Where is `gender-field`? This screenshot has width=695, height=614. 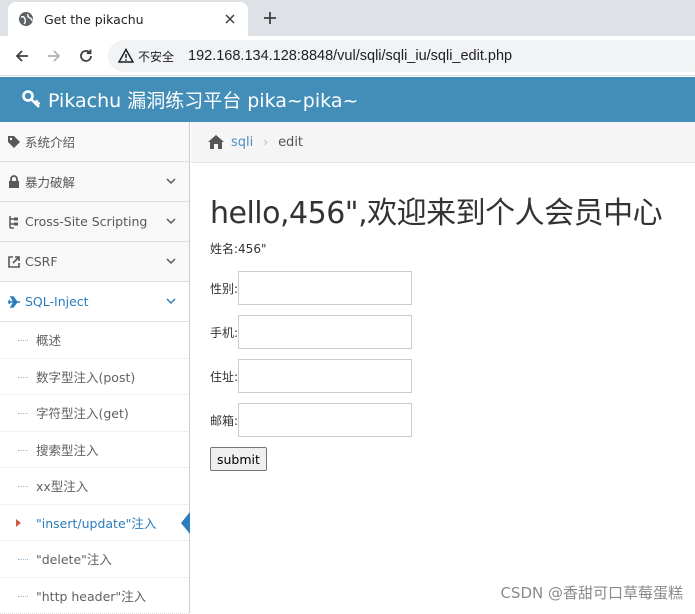
gender-field is located at coordinates (325, 288).